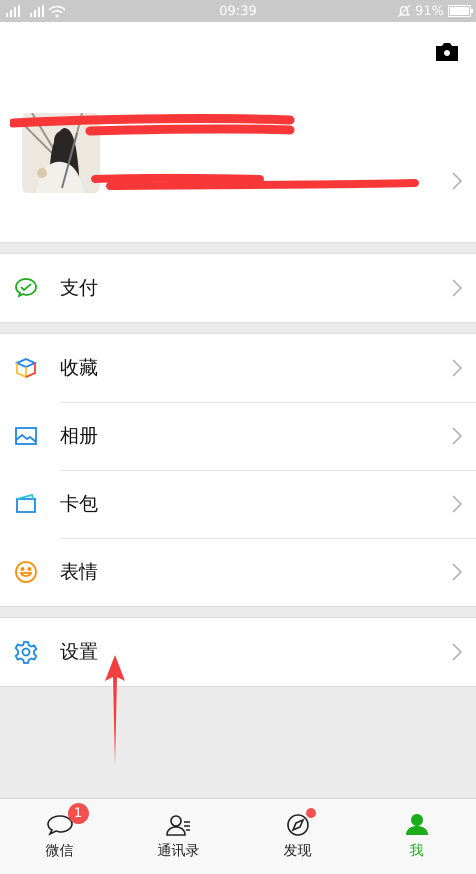 The width and height of the screenshot is (476, 874). What do you see at coordinates (78, 813) in the screenshot?
I see `unread-count: 1` at bounding box center [78, 813].